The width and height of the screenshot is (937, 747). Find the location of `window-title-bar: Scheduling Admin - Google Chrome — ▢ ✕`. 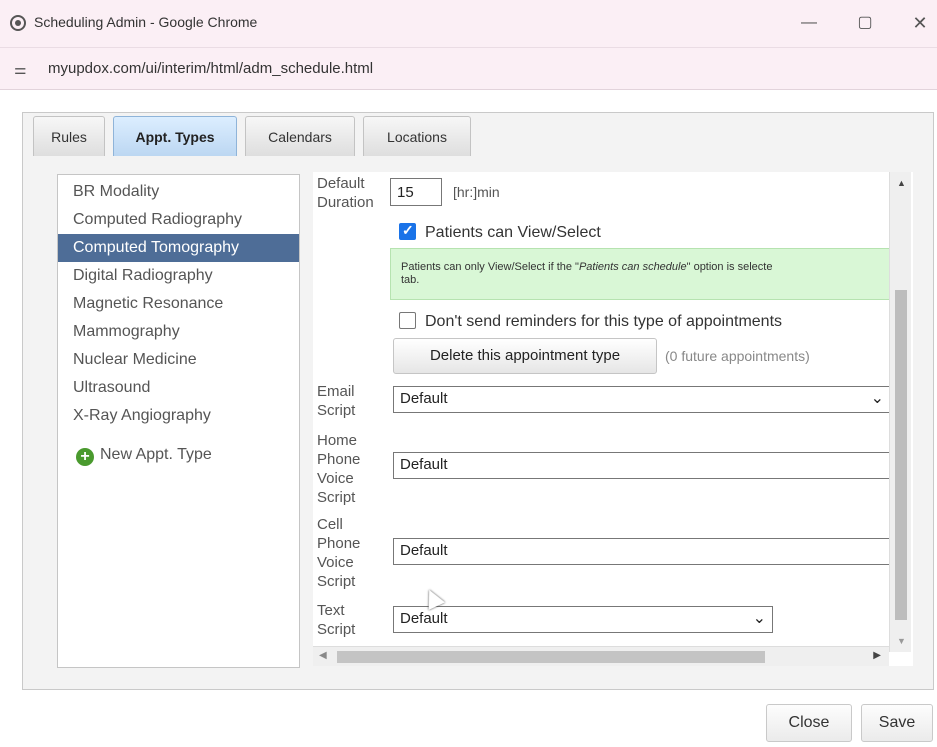

window-title-bar: Scheduling Admin - Google Chrome — ▢ ✕ is located at coordinates (468, 24).